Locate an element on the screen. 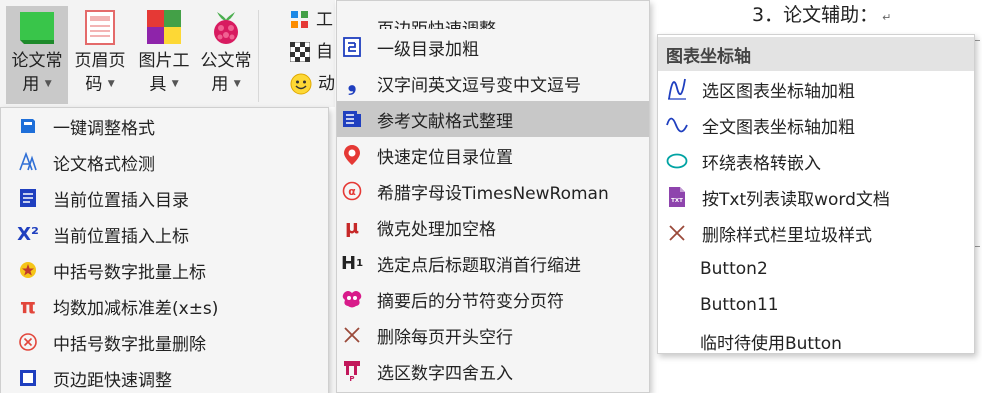  paper-common-button: 论文常 用 ▼ is located at coordinates (37, 55).